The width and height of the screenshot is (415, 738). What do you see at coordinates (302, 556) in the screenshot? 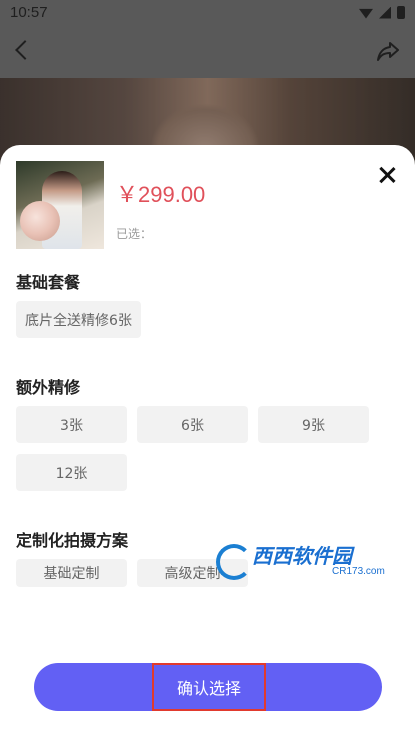
I see `watermark-text: 西西软件园` at bounding box center [302, 556].